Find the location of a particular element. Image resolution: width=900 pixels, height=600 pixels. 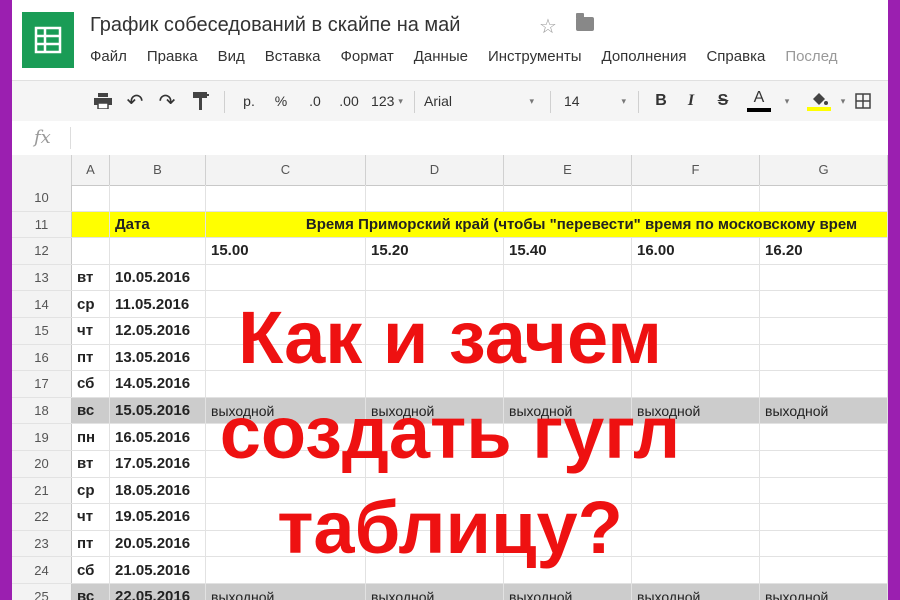

time-slot-cell: 15.00 is located at coordinates (286, 251).